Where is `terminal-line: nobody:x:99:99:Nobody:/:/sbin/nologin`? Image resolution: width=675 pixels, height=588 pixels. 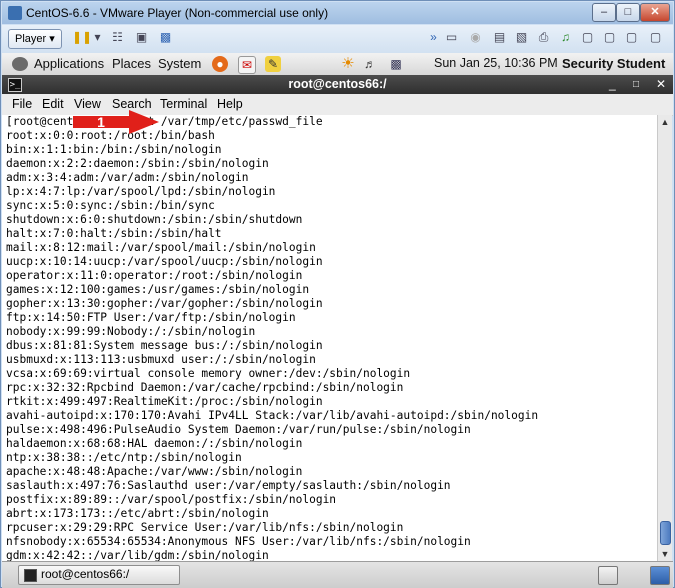
terminal-line: nobody:x:99:99:Nobody:/:/sbin/nologin is located at coordinates (131, 331).